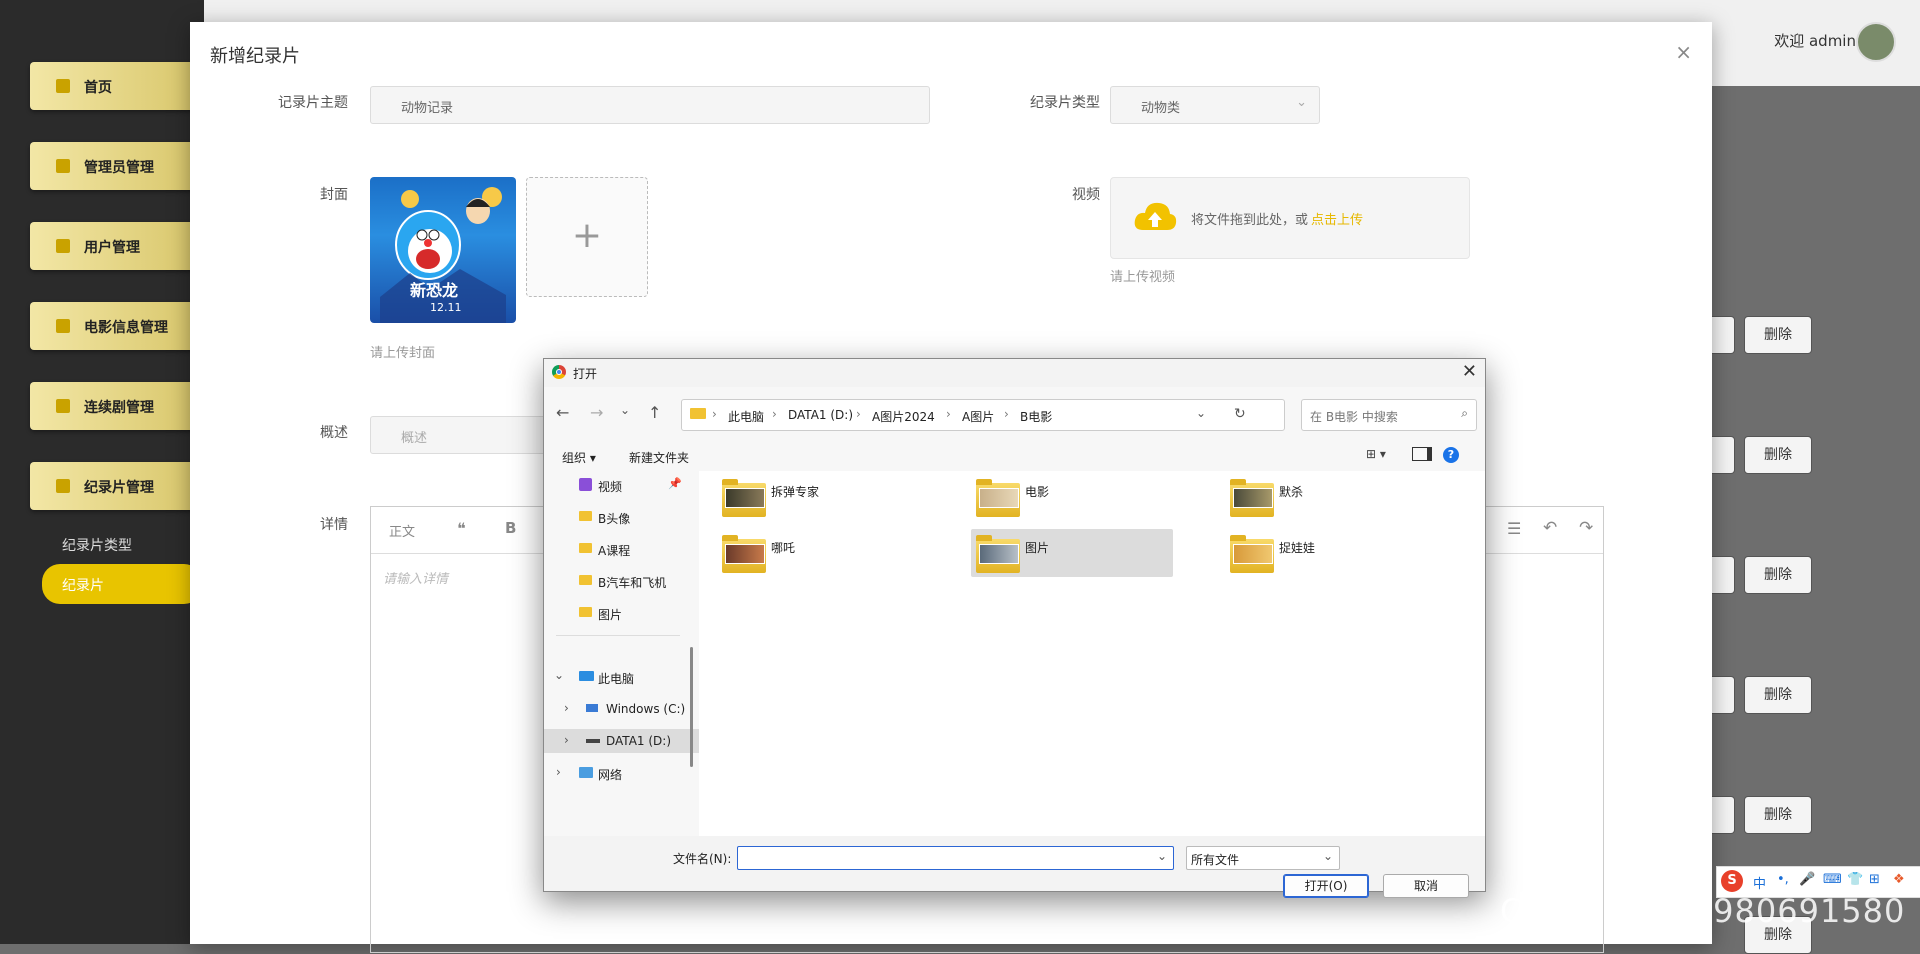 This screenshot has width=1920, height=954. Describe the element at coordinates (1514, 528) in the screenshot. I see `align-icon: ☰` at that location.